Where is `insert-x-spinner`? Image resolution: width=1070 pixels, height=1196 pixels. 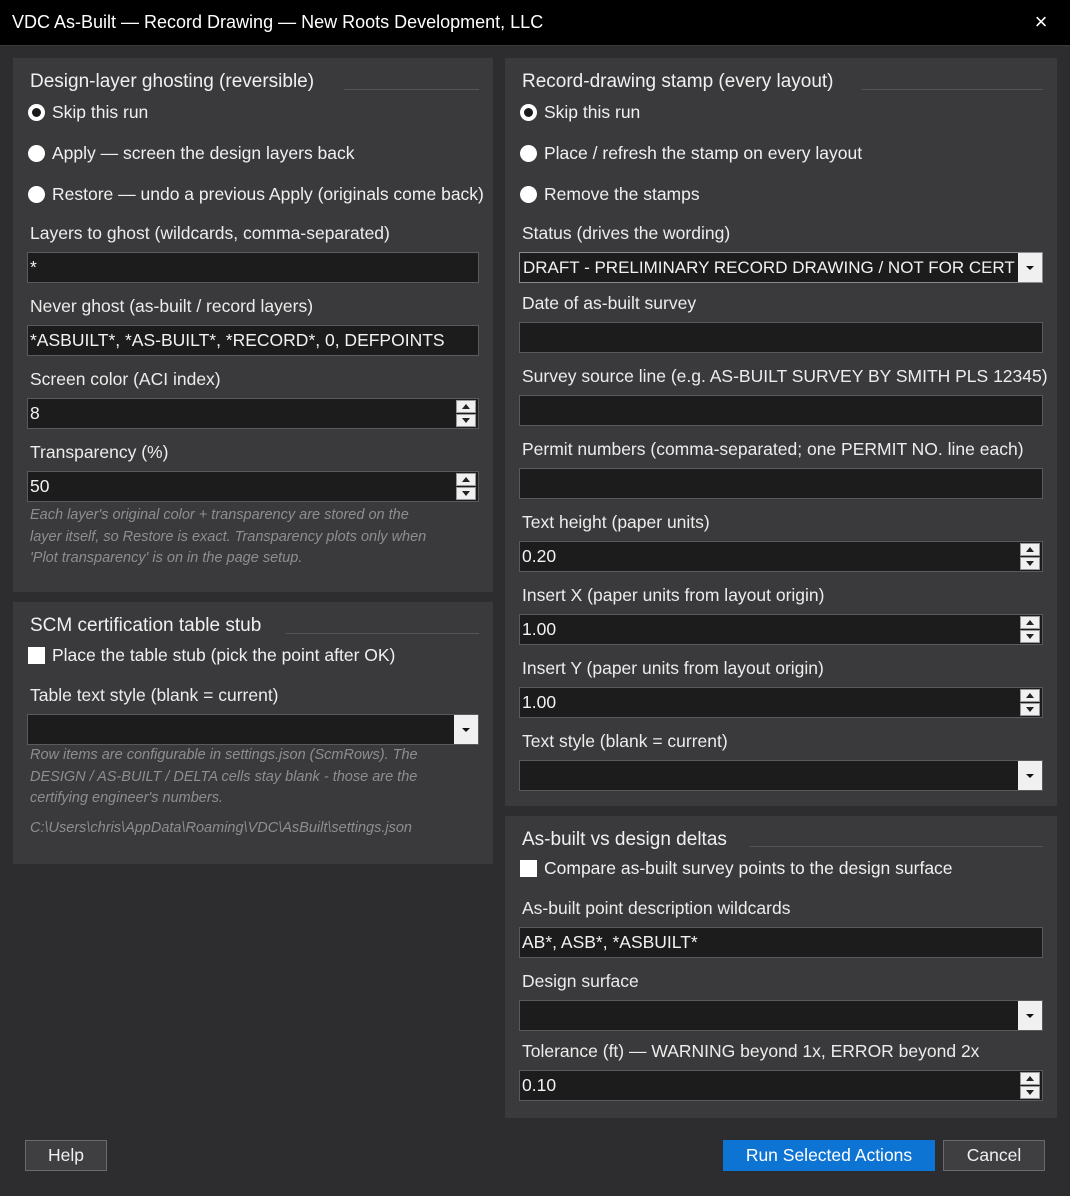
insert-x-spinner is located at coordinates (1030, 629).